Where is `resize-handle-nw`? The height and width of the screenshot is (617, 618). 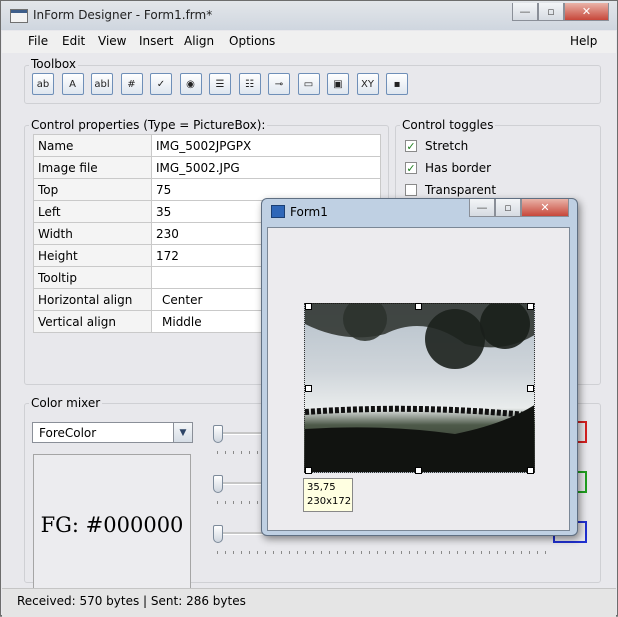 resize-handle-nw is located at coordinates (308, 306).